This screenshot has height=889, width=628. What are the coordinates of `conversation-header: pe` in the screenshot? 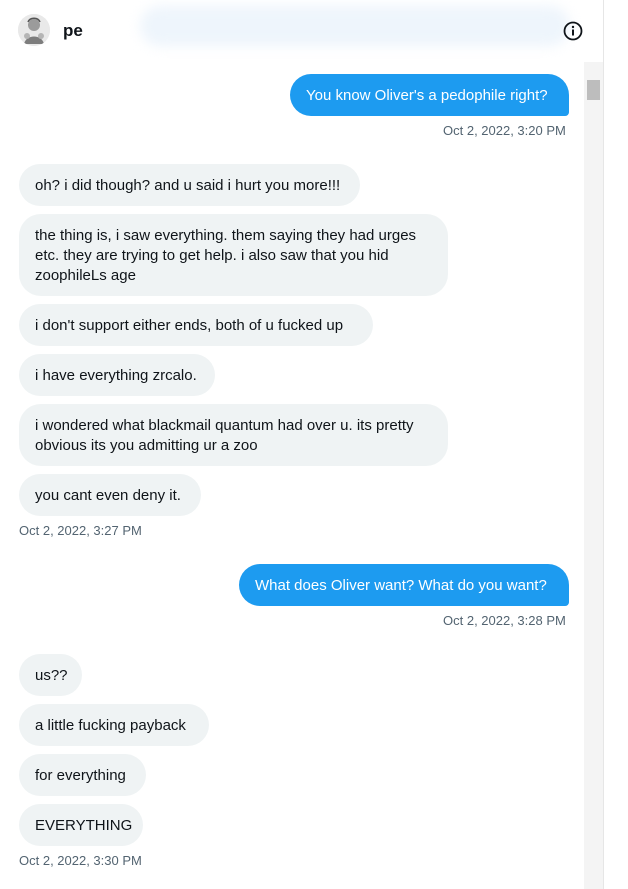 It's located at (301, 31).